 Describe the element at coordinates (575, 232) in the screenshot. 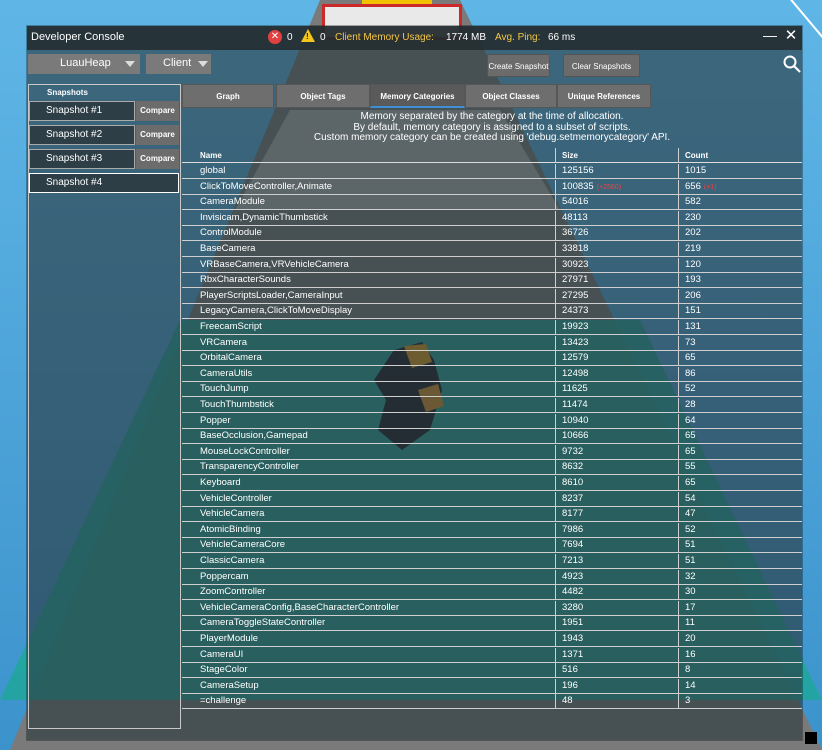

I see `row-size-value: 36726` at that location.